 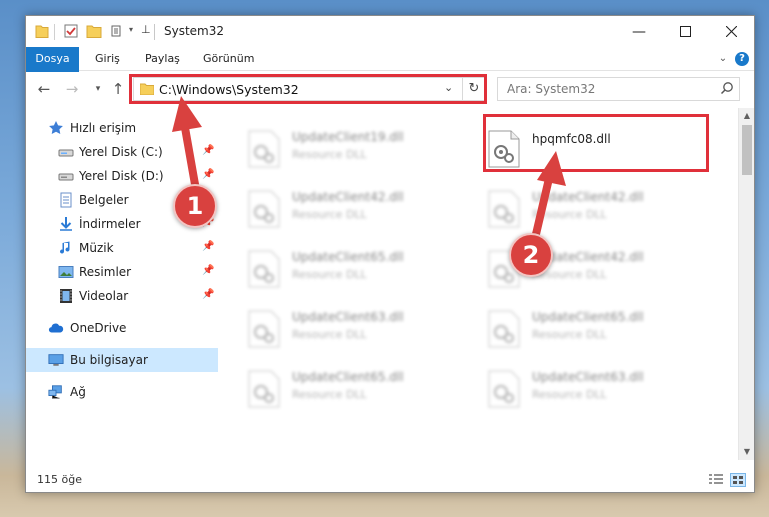 I want to click on step-1-badge: 1, so click(x=195, y=206).